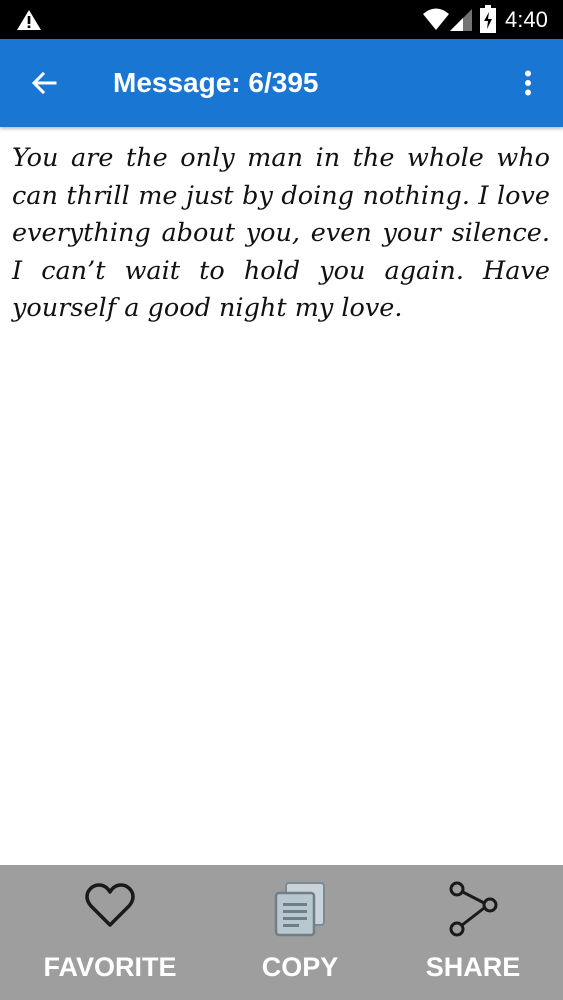  What do you see at coordinates (216, 82) in the screenshot?
I see `page-title: Message: 6/395` at bounding box center [216, 82].